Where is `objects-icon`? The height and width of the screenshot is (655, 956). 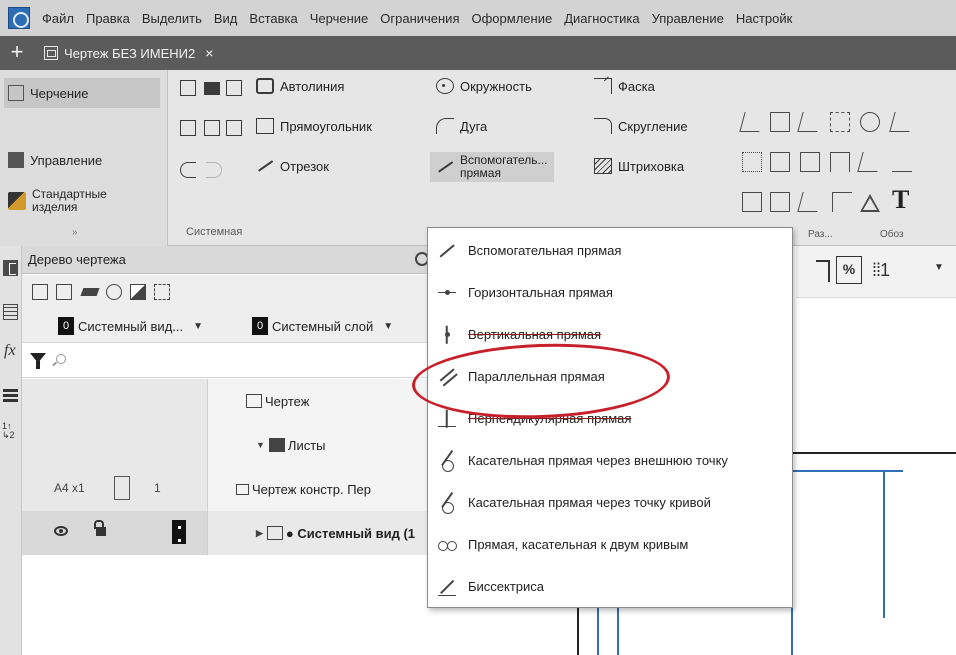
objects-icon is located at coordinates (114, 292).